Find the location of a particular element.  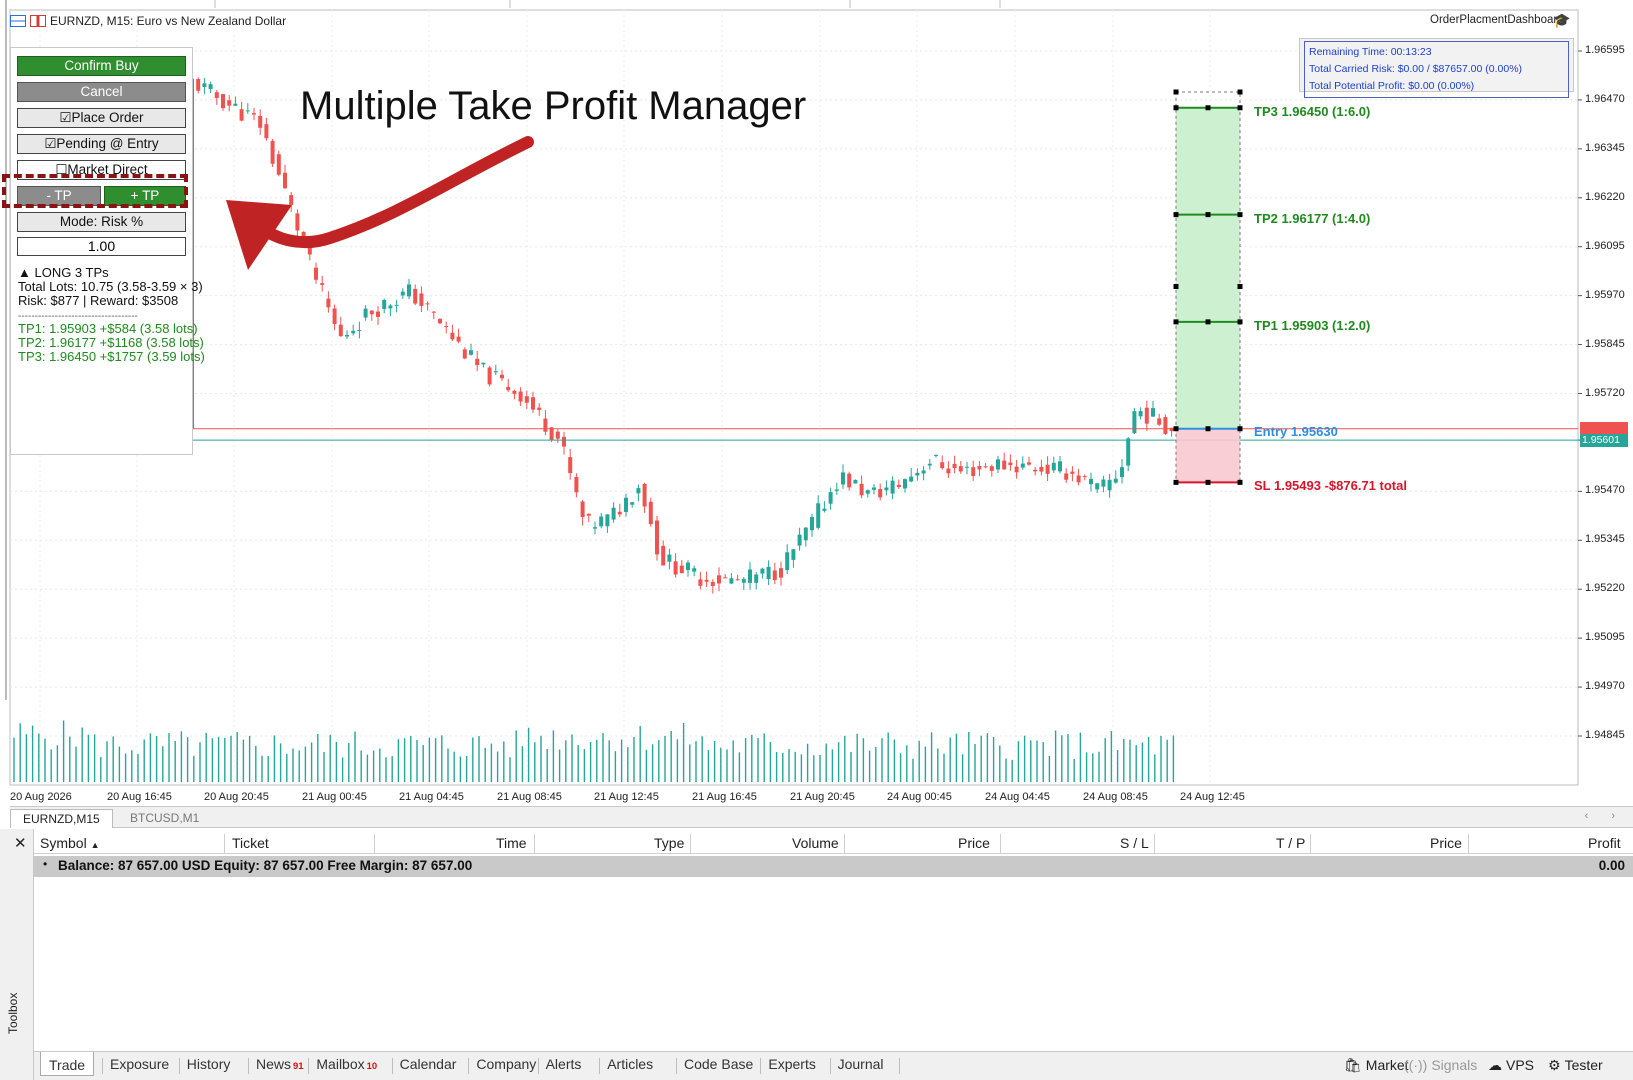

price-axis-label: 1.95970 is located at coordinates (1605, 294).